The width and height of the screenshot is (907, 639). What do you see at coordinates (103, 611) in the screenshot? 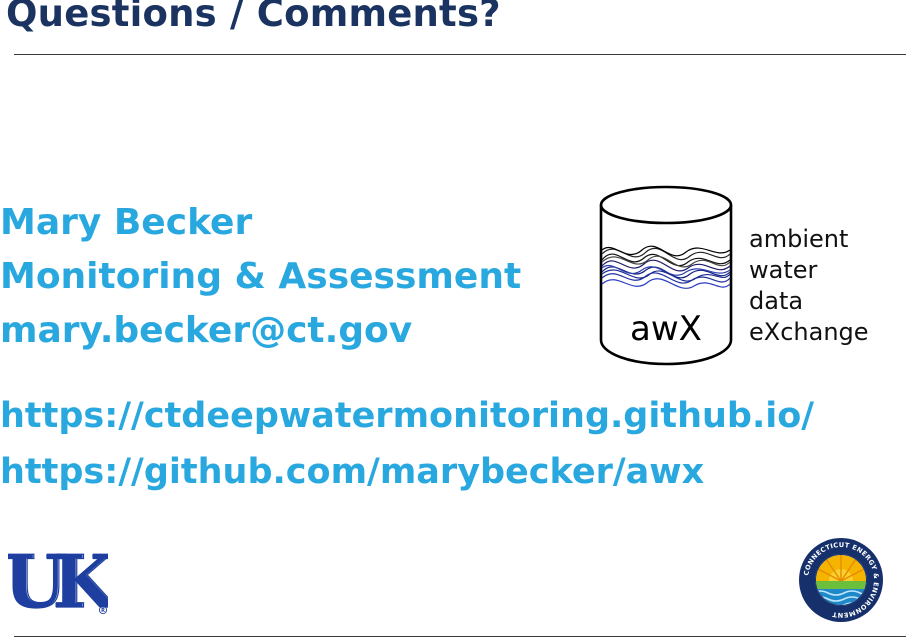
I see `svg-text: R` at bounding box center [103, 611].